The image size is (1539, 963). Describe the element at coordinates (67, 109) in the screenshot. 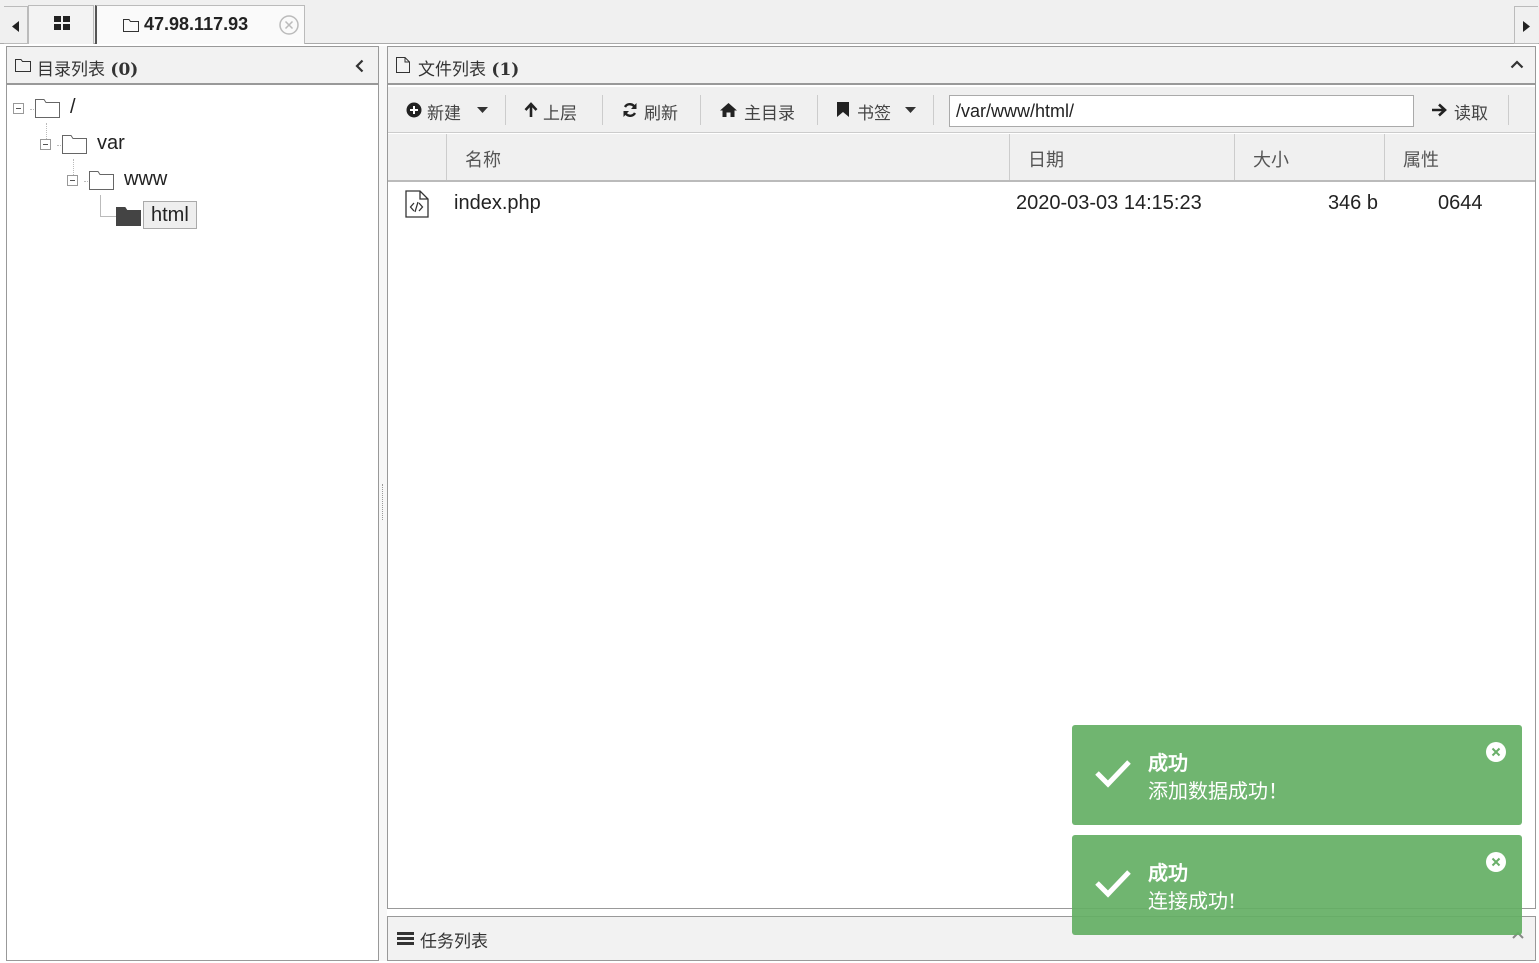

I see `tree-node-root: /` at that location.